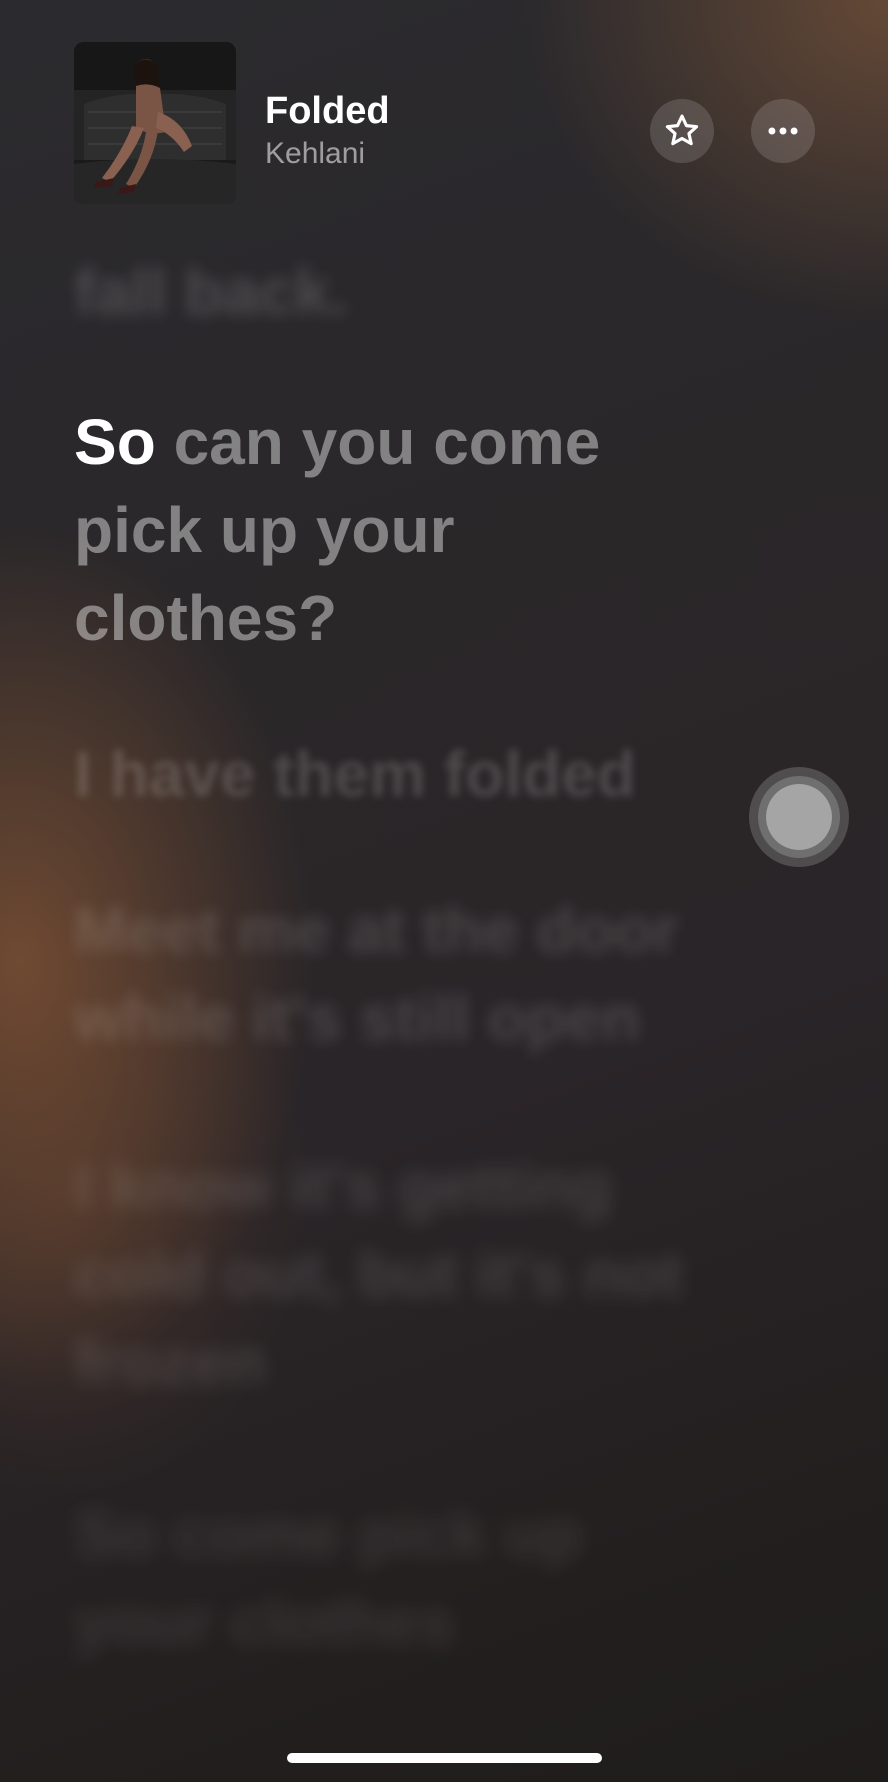 Image resolution: width=888 pixels, height=1782 pixels. I want to click on lyric-text: Meet me at the door, so click(376, 930).